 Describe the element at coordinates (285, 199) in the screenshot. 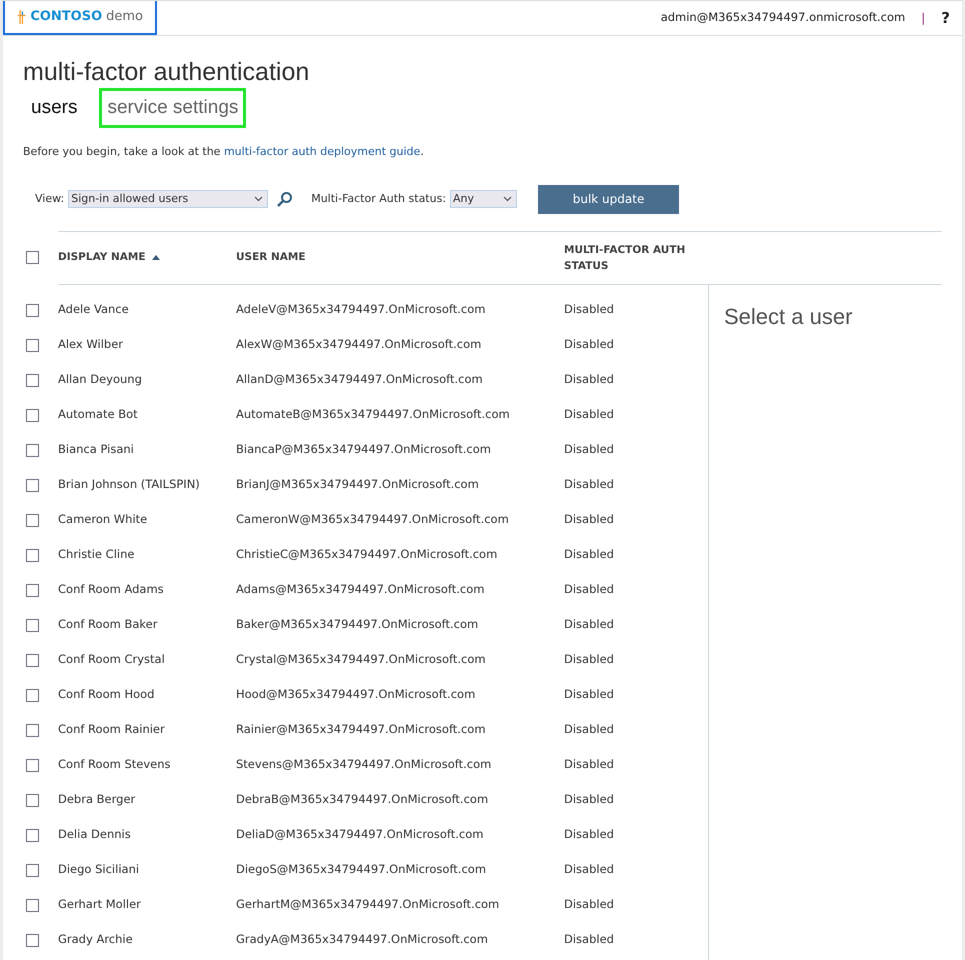

I see `search-icon` at that location.